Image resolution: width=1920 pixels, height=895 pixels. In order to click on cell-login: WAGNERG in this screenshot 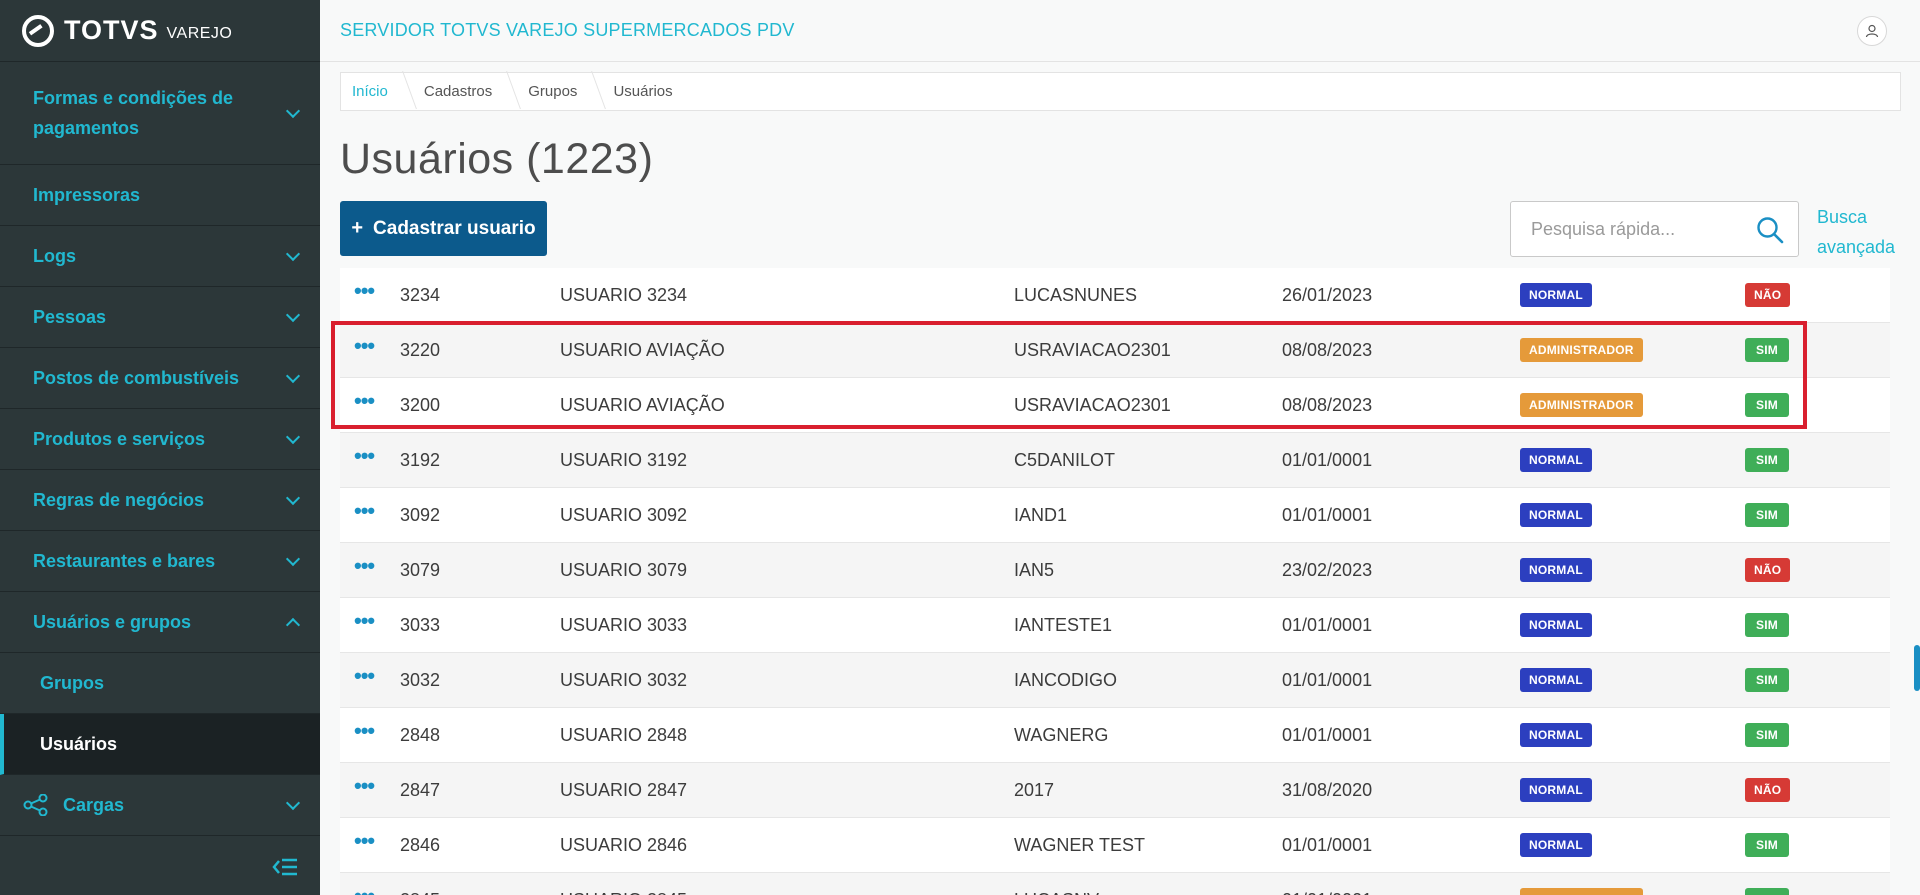, I will do `click(1061, 734)`.